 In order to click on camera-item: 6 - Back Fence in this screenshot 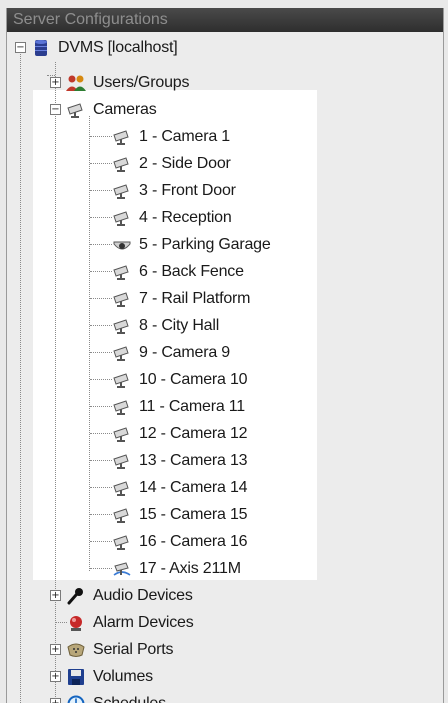, I will do `click(177, 271)`.